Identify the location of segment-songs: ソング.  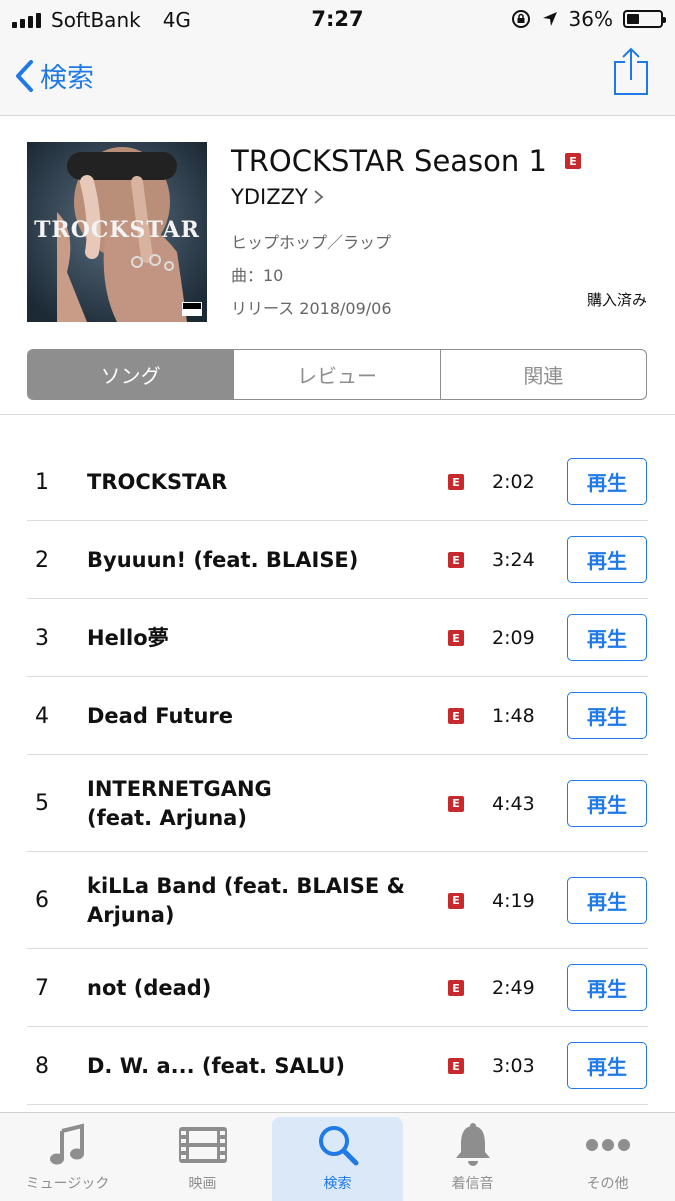
(131, 374).